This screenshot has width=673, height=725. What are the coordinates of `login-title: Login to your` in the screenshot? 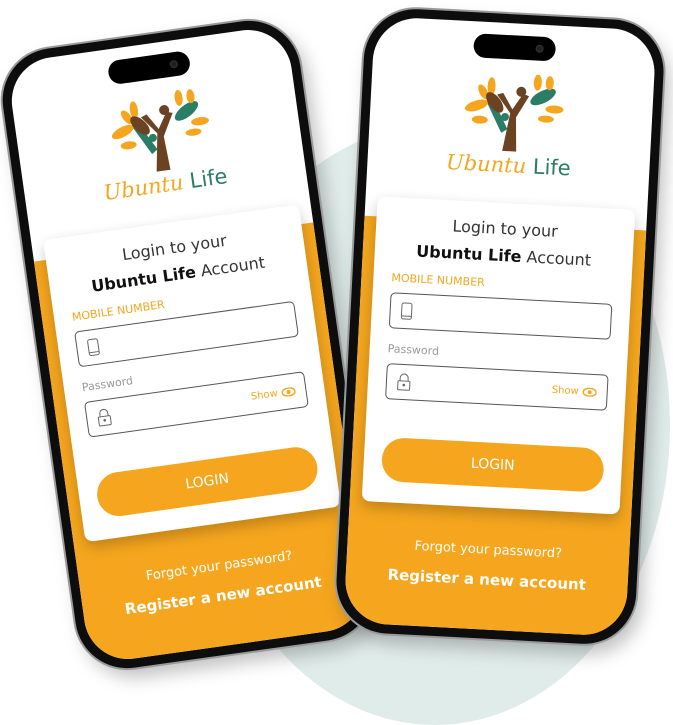 It's located at (505, 228).